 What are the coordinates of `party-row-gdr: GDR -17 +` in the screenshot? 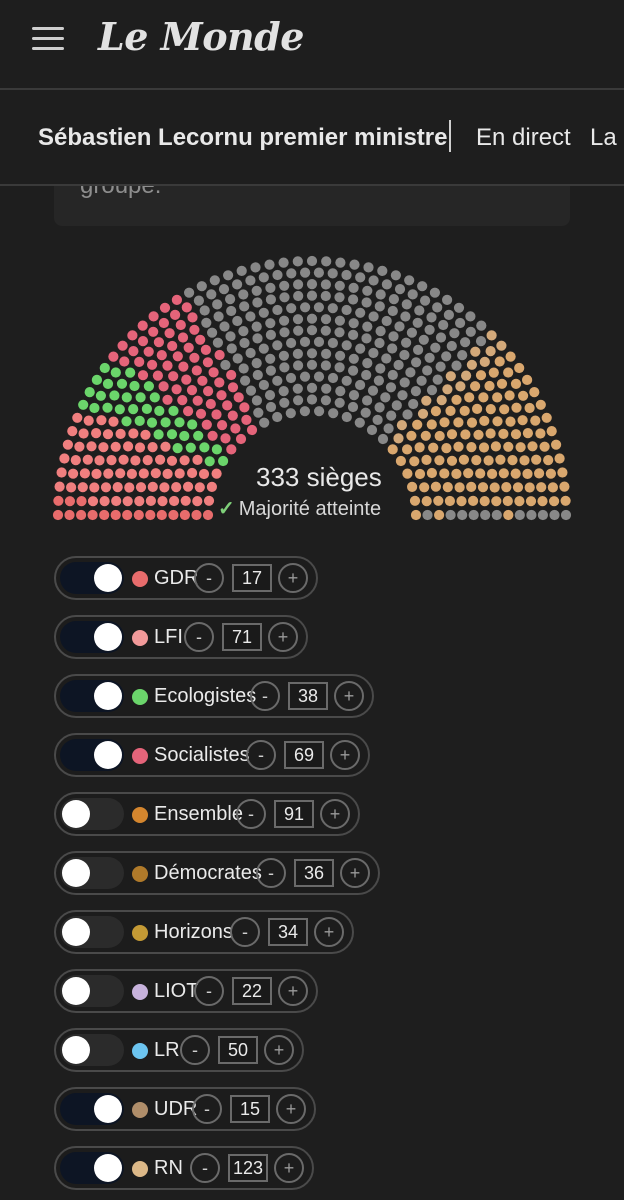 It's located at (186, 578).